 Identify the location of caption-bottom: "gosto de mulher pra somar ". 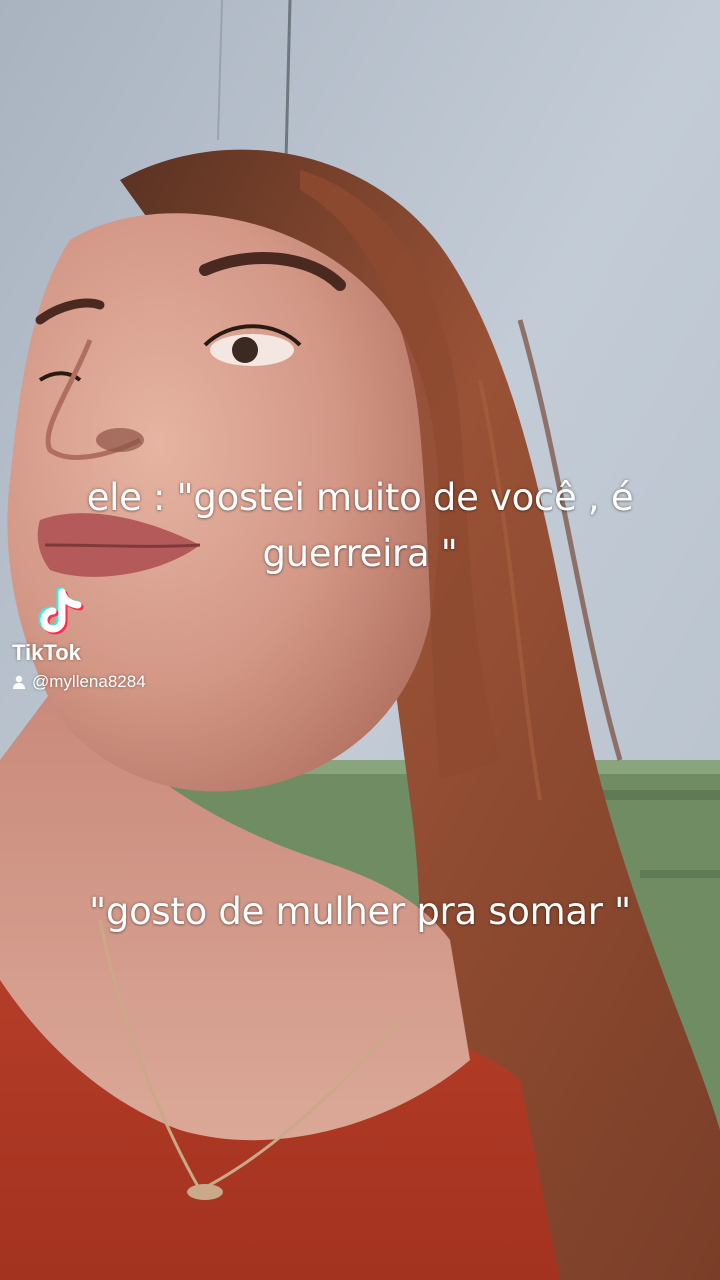
(360, 911).